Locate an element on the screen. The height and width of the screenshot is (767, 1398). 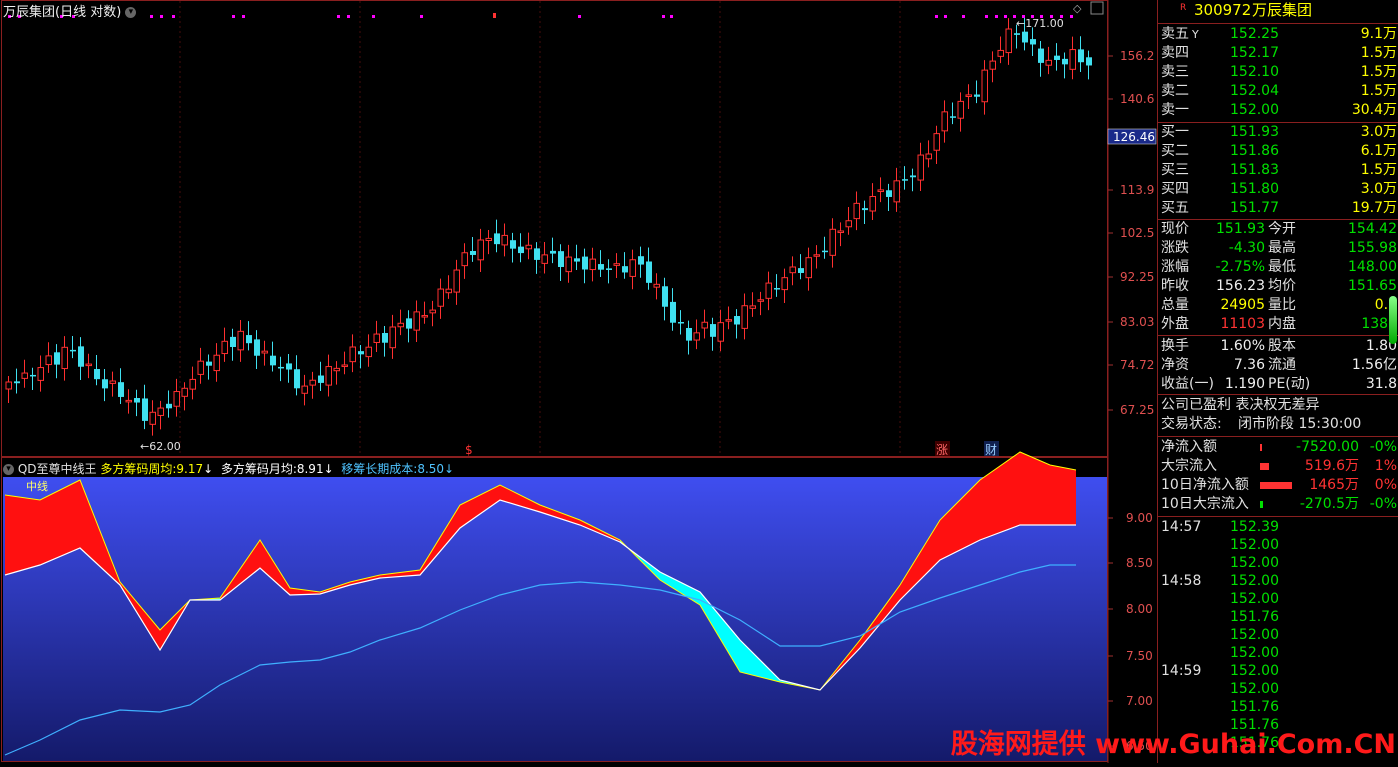
limit-up-marker: 涨 is located at coordinates (942, 449).